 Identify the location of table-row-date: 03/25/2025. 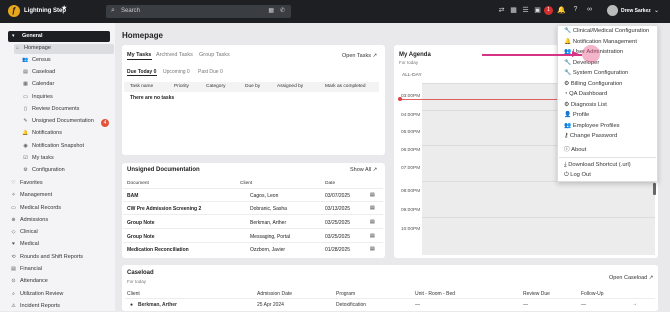
(338, 223).